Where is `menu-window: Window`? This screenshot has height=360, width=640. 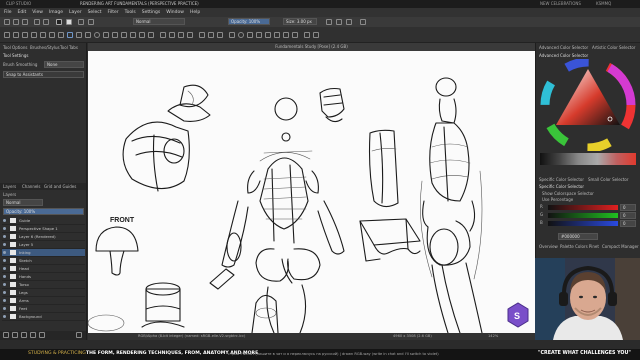
menu-window: Window is located at coordinates (175, 12).